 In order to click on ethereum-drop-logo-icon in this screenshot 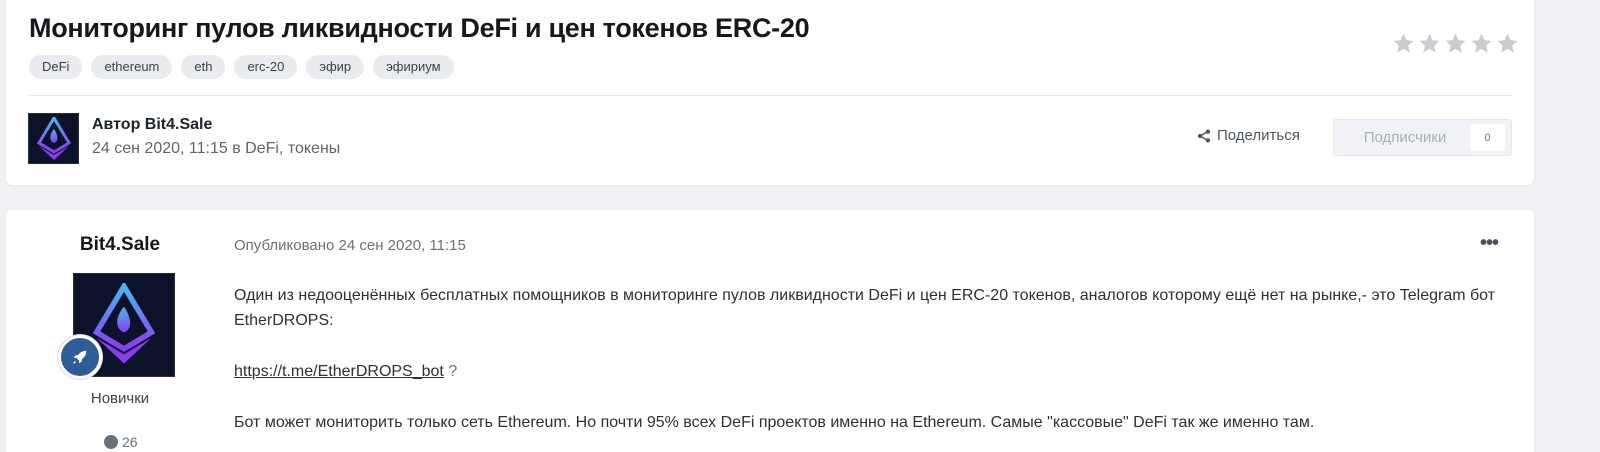, I will do `click(53, 138)`.